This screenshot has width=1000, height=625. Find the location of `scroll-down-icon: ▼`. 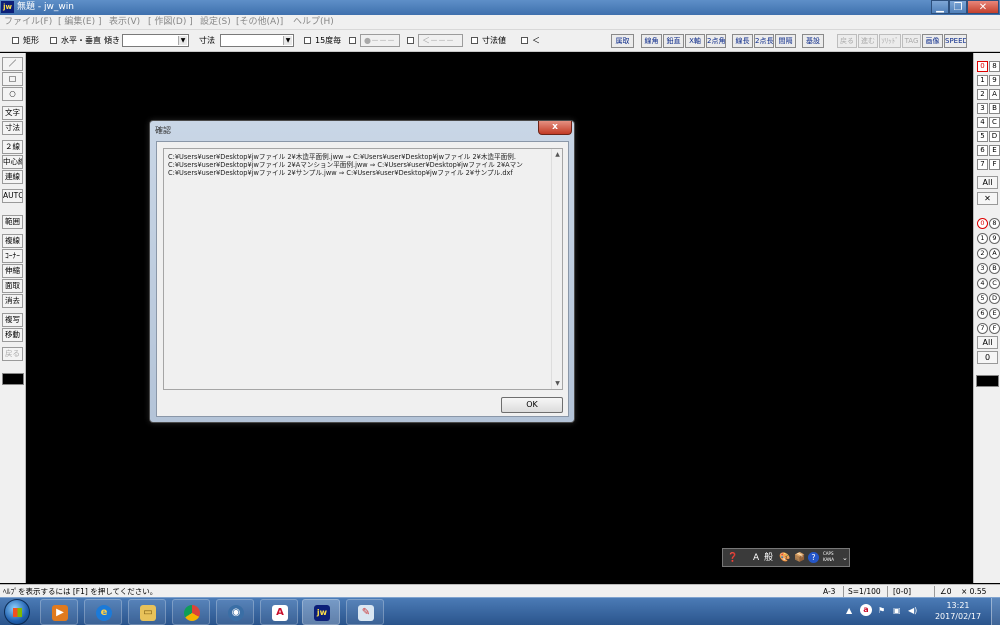

scroll-down-icon: ▼ is located at coordinates (557, 383).